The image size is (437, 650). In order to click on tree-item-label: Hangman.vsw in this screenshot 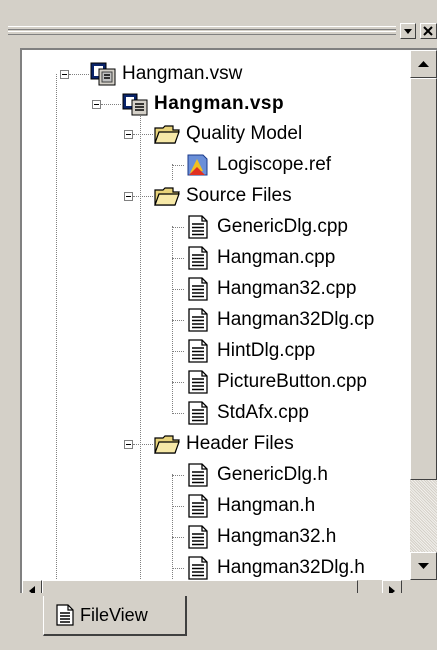, I will do `click(182, 73)`.